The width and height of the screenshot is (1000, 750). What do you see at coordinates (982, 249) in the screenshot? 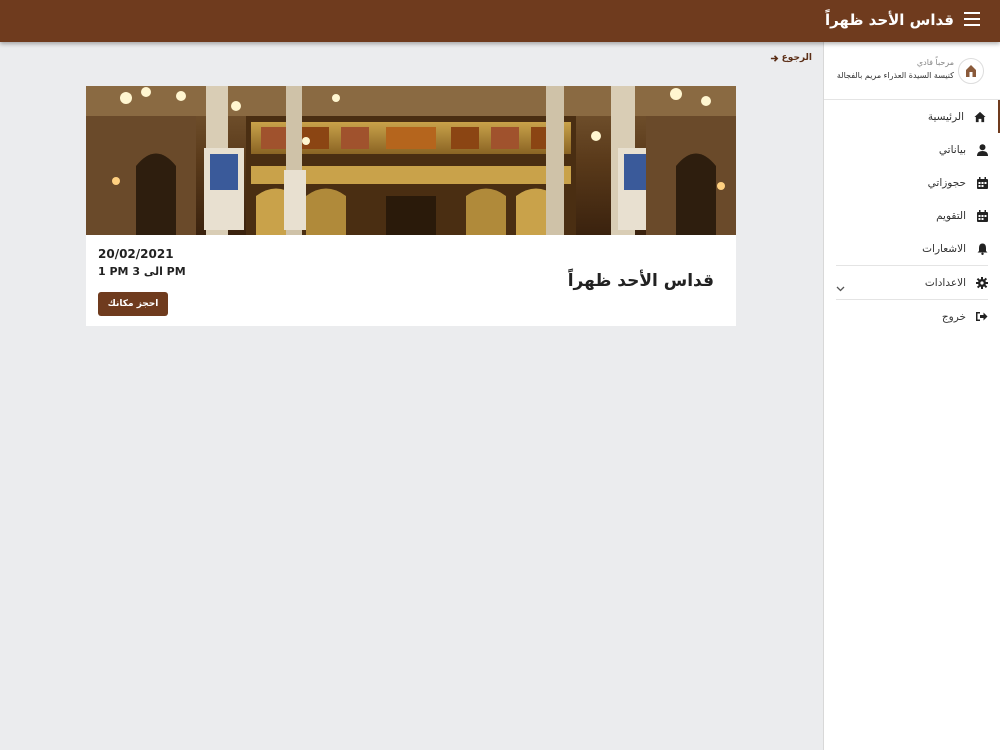
I see `bell-icon` at bounding box center [982, 249].